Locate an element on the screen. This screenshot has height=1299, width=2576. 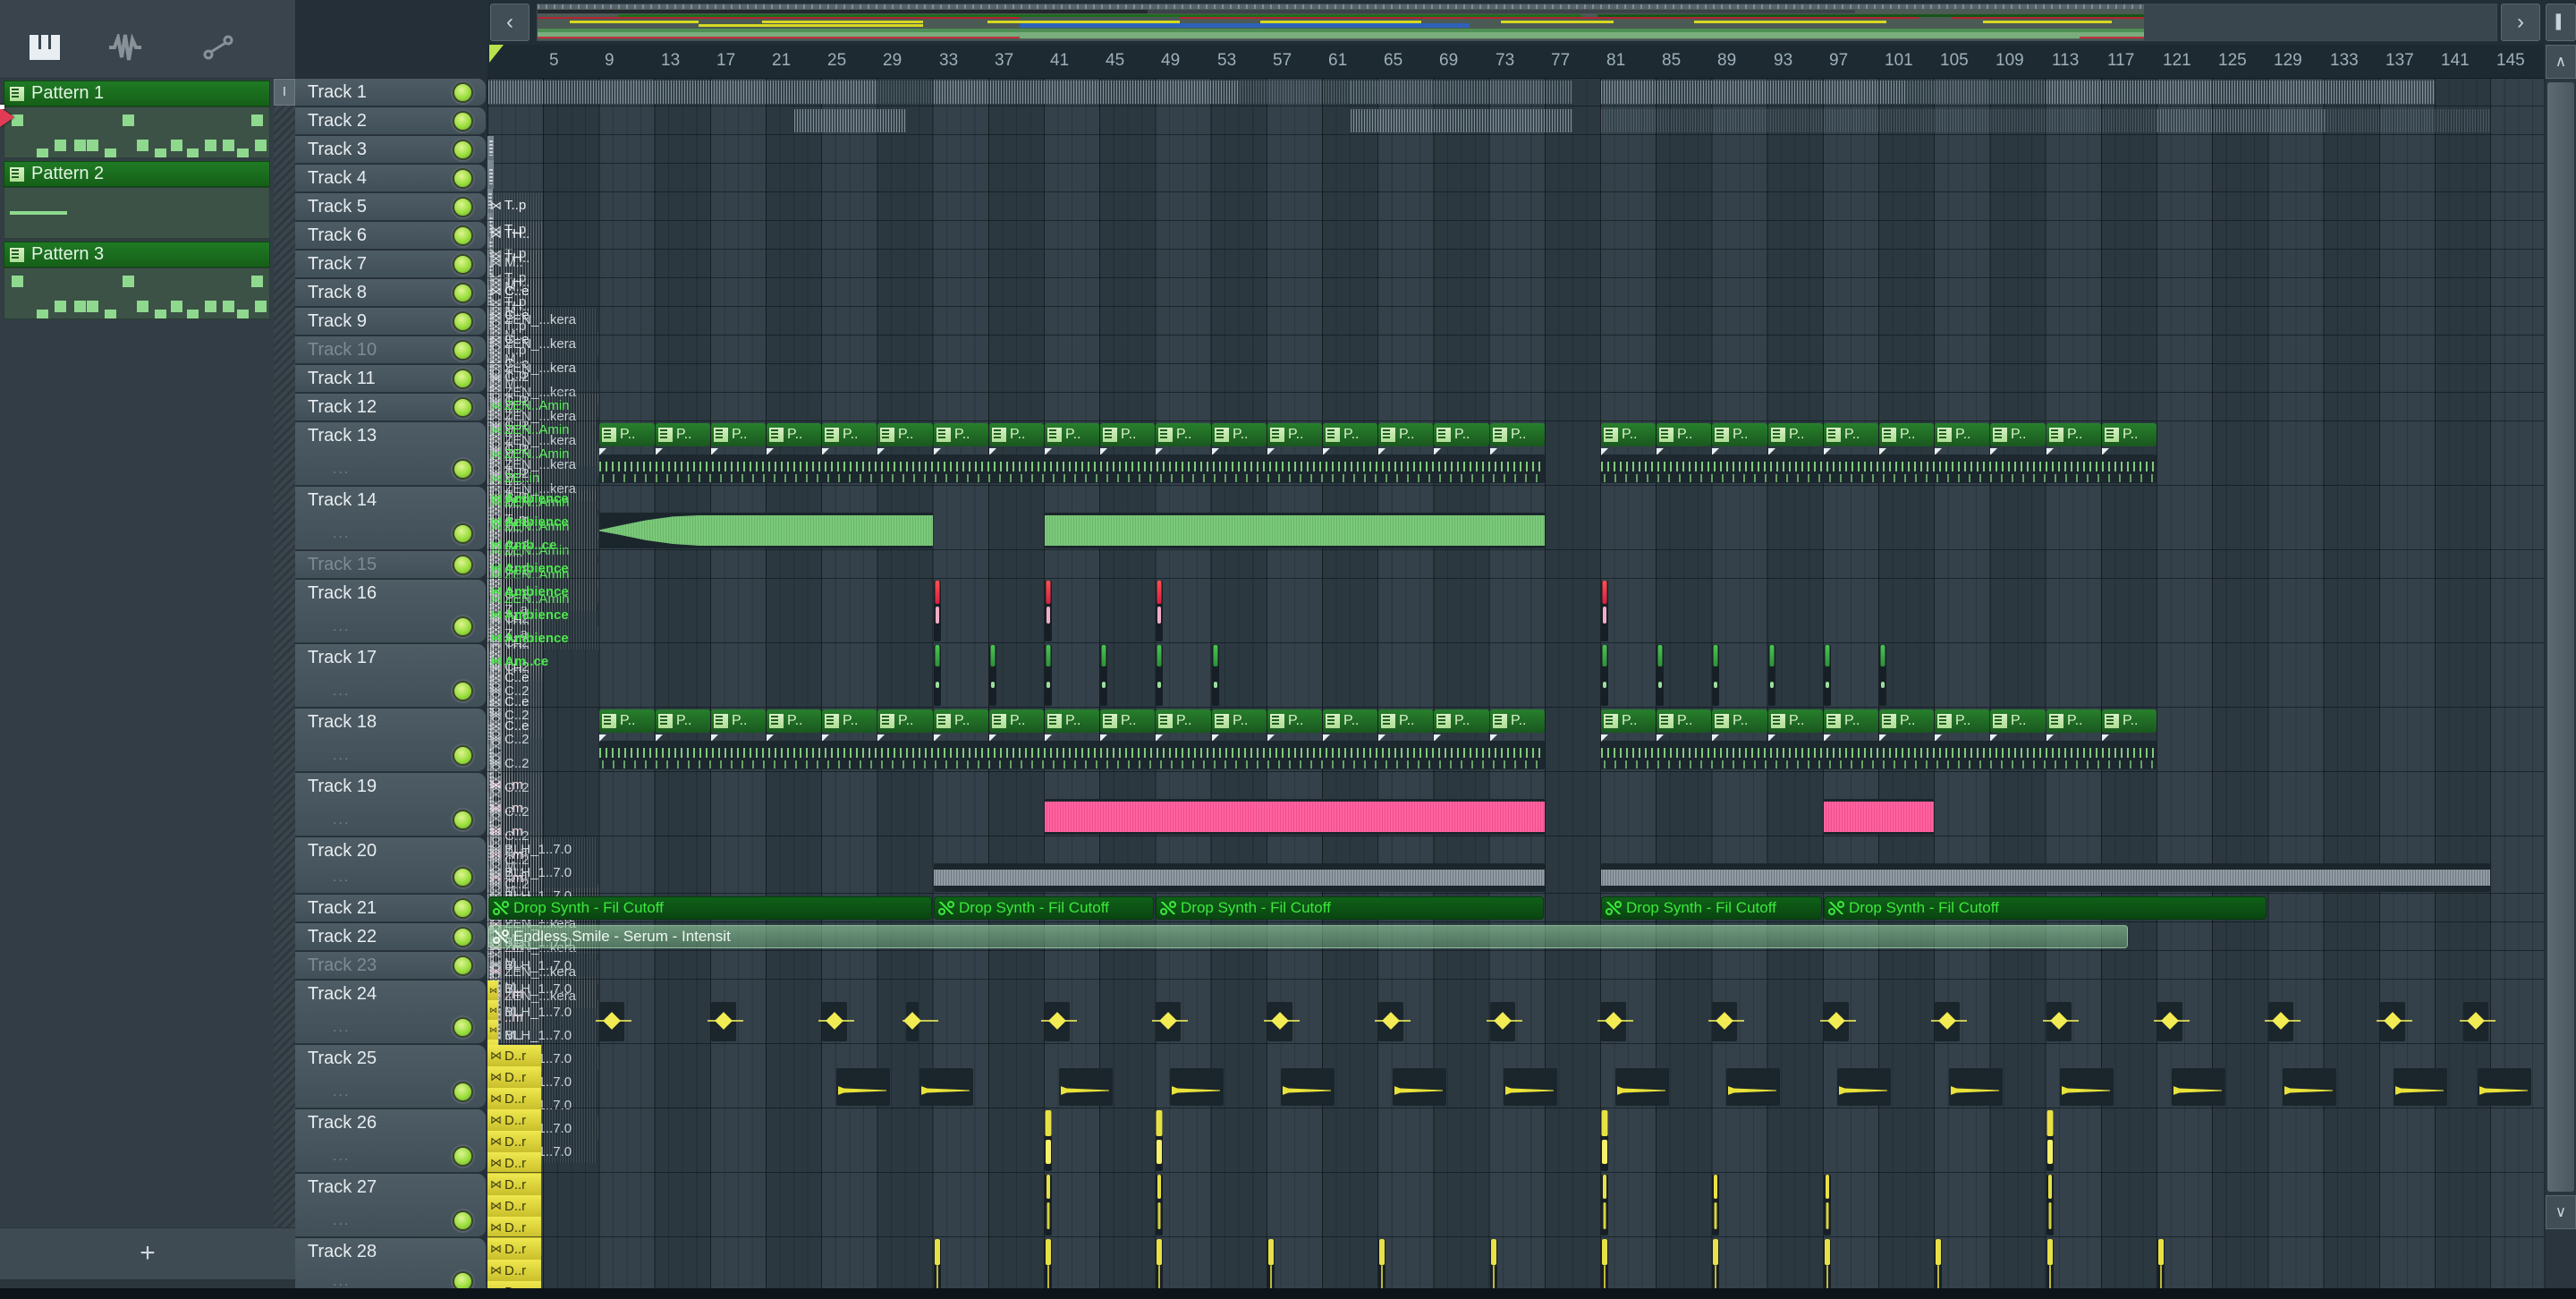
pattern-notes-preview is located at coordinates (1879, 755).